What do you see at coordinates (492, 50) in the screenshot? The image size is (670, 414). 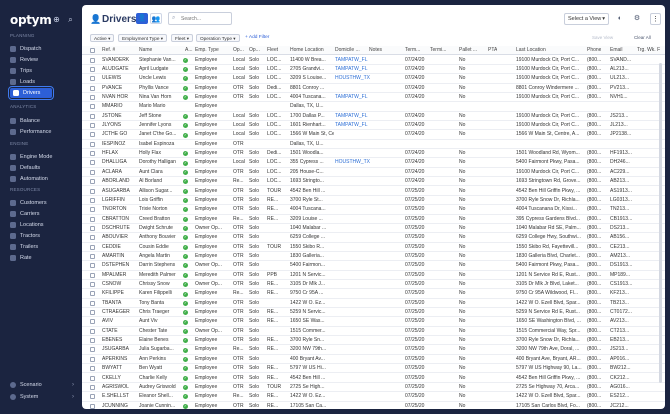 I see `column-header: PTA` at bounding box center [492, 50].